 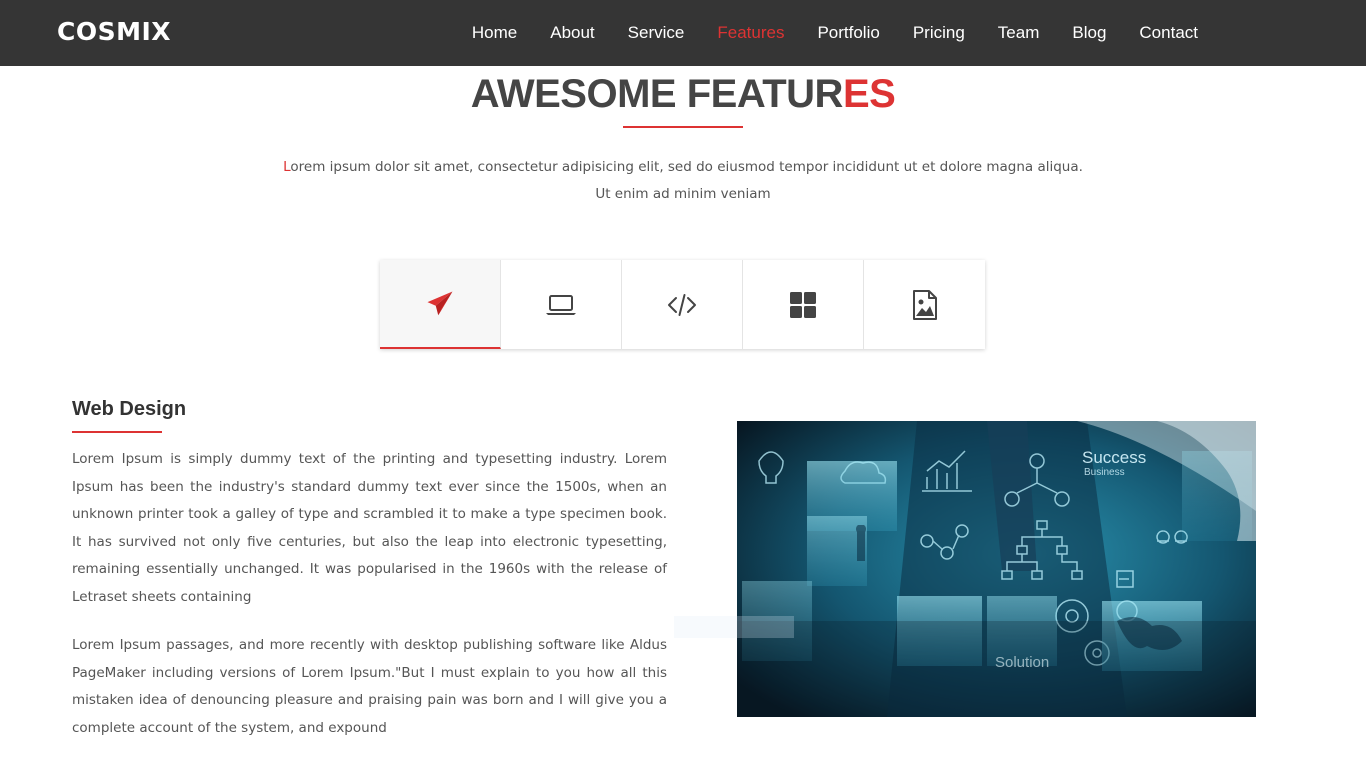 I want to click on content-title: Web Design, so click(x=129, y=409).